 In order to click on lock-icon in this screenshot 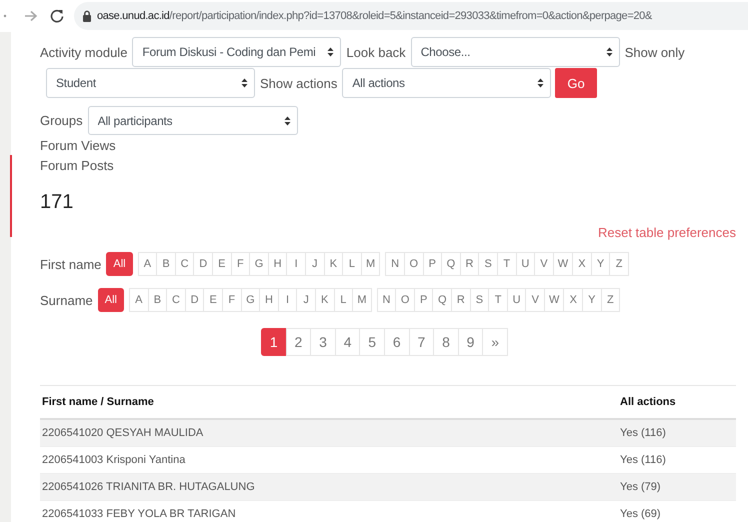, I will do `click(87, 16)`.